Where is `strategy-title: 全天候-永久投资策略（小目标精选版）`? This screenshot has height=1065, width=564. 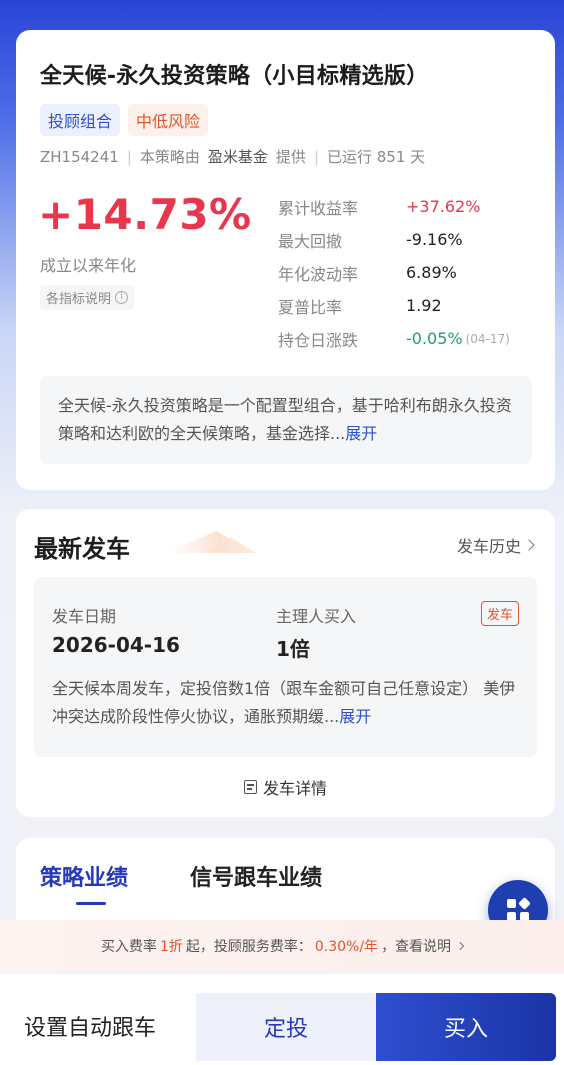
strategy-title: 全天候-永久投资策略（小目标精选版） is located at coordinates (234, 76).